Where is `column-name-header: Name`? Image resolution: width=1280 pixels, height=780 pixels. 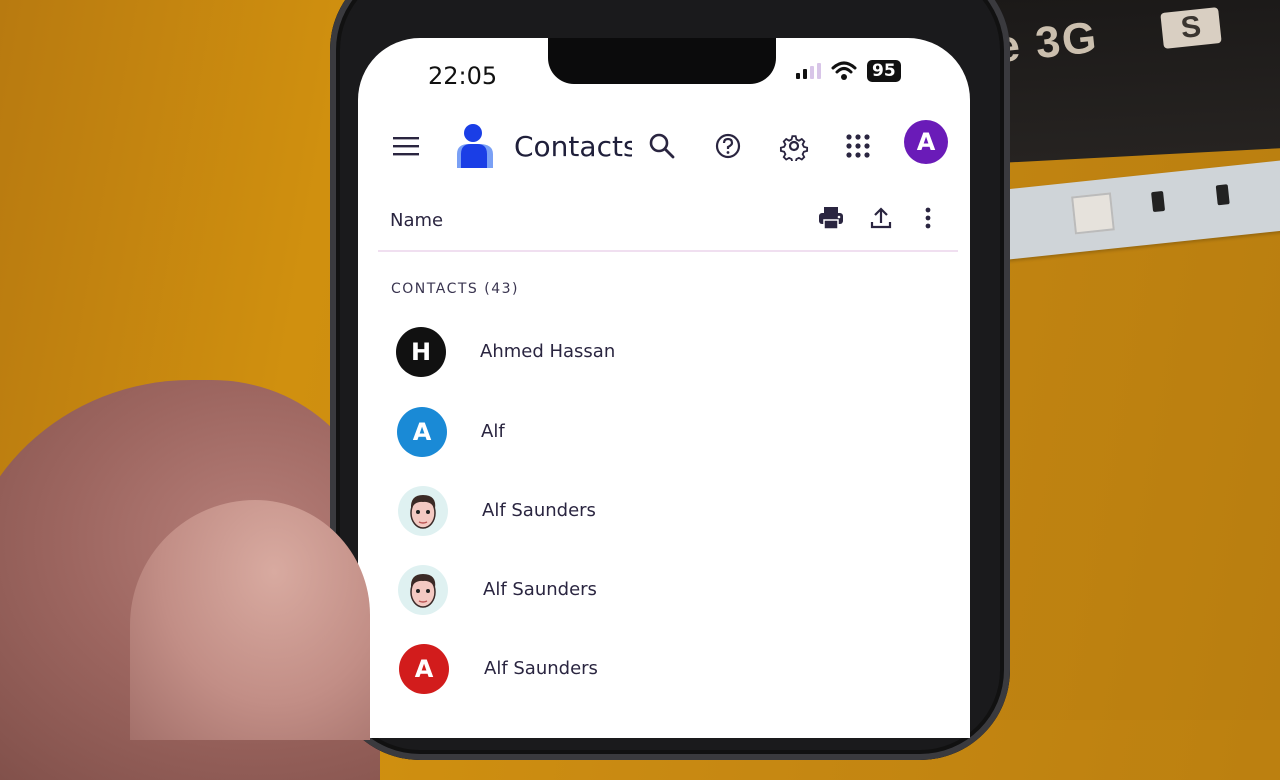 column-name-header: Name is located at coordinates (416, 220).